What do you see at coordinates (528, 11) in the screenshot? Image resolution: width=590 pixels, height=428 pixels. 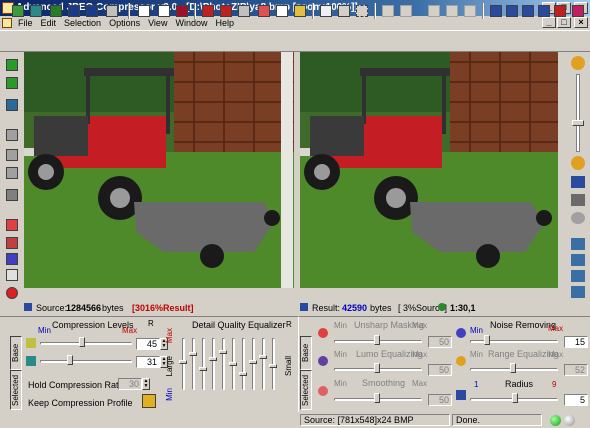 I see `layout-vertical-icon` at bounding box center [528, 11].